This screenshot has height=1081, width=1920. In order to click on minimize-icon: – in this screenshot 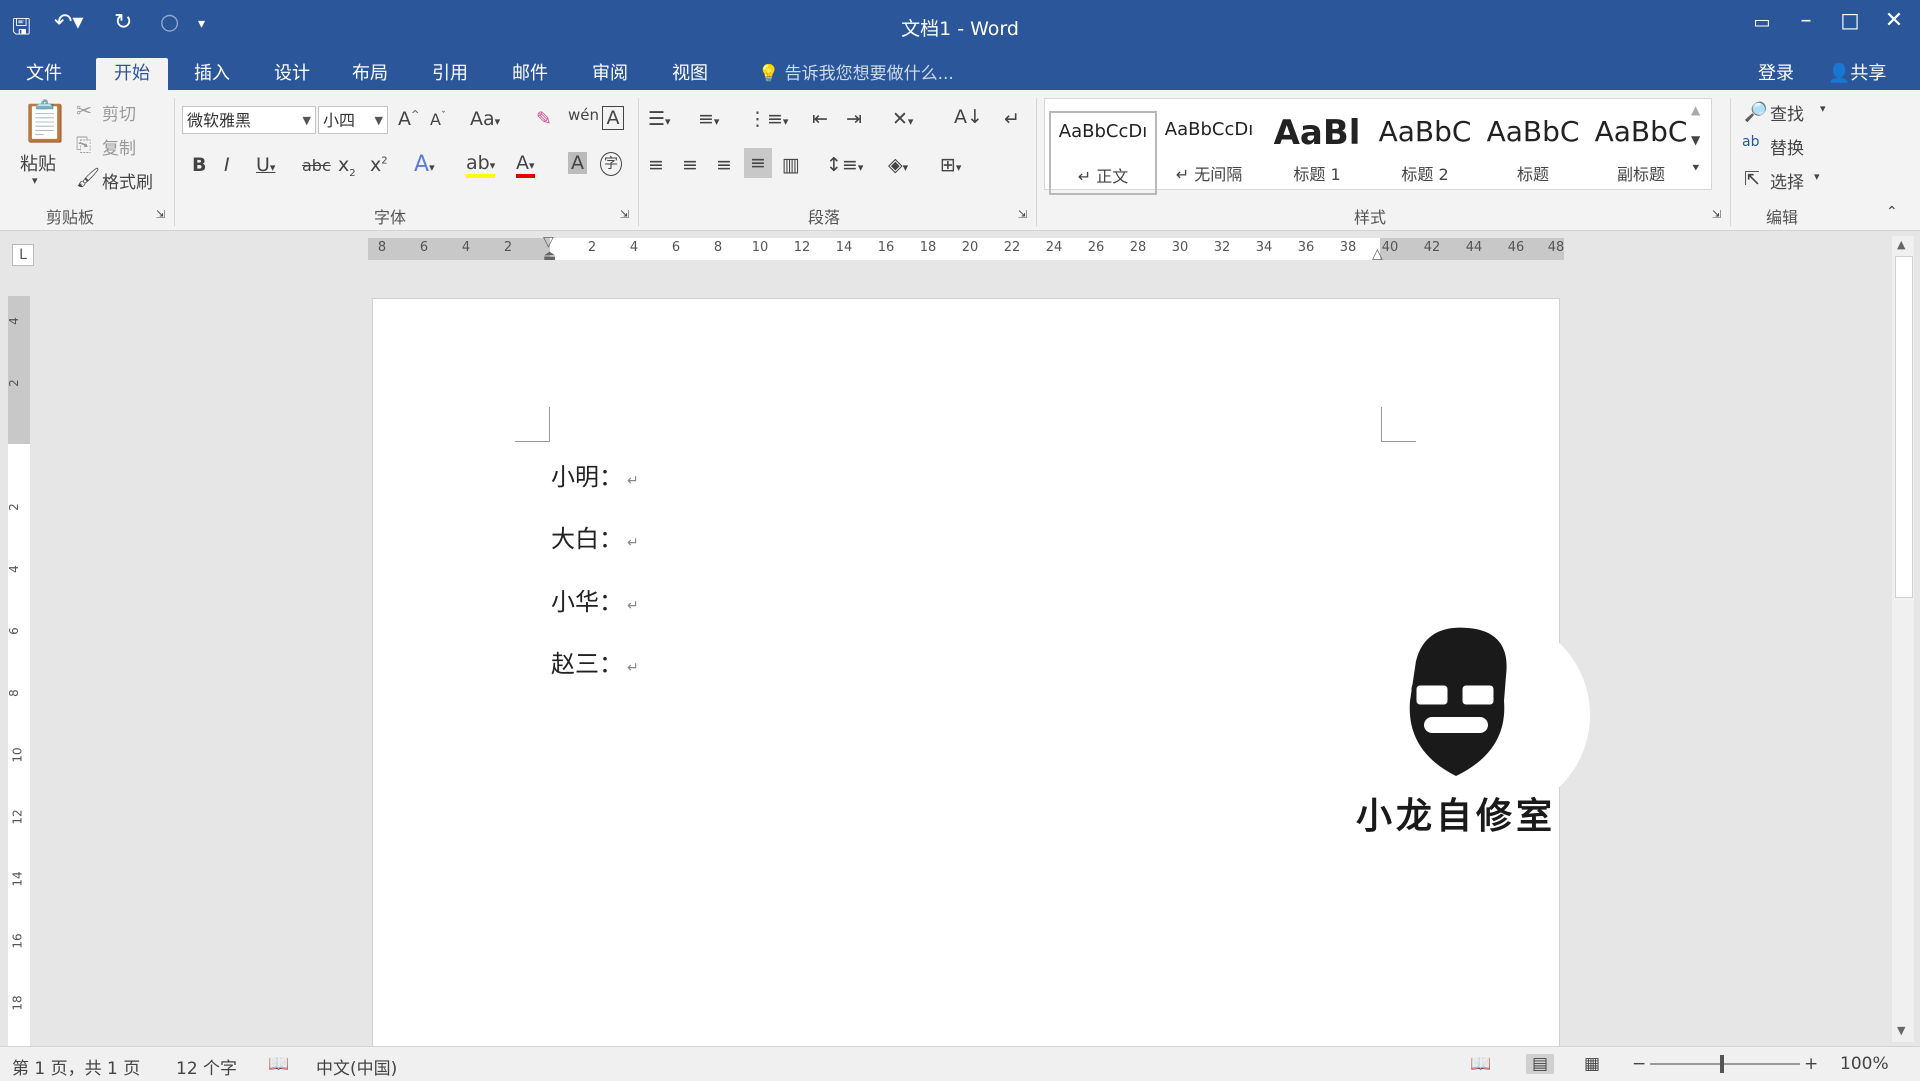, I will do `click(1806, 20)`.